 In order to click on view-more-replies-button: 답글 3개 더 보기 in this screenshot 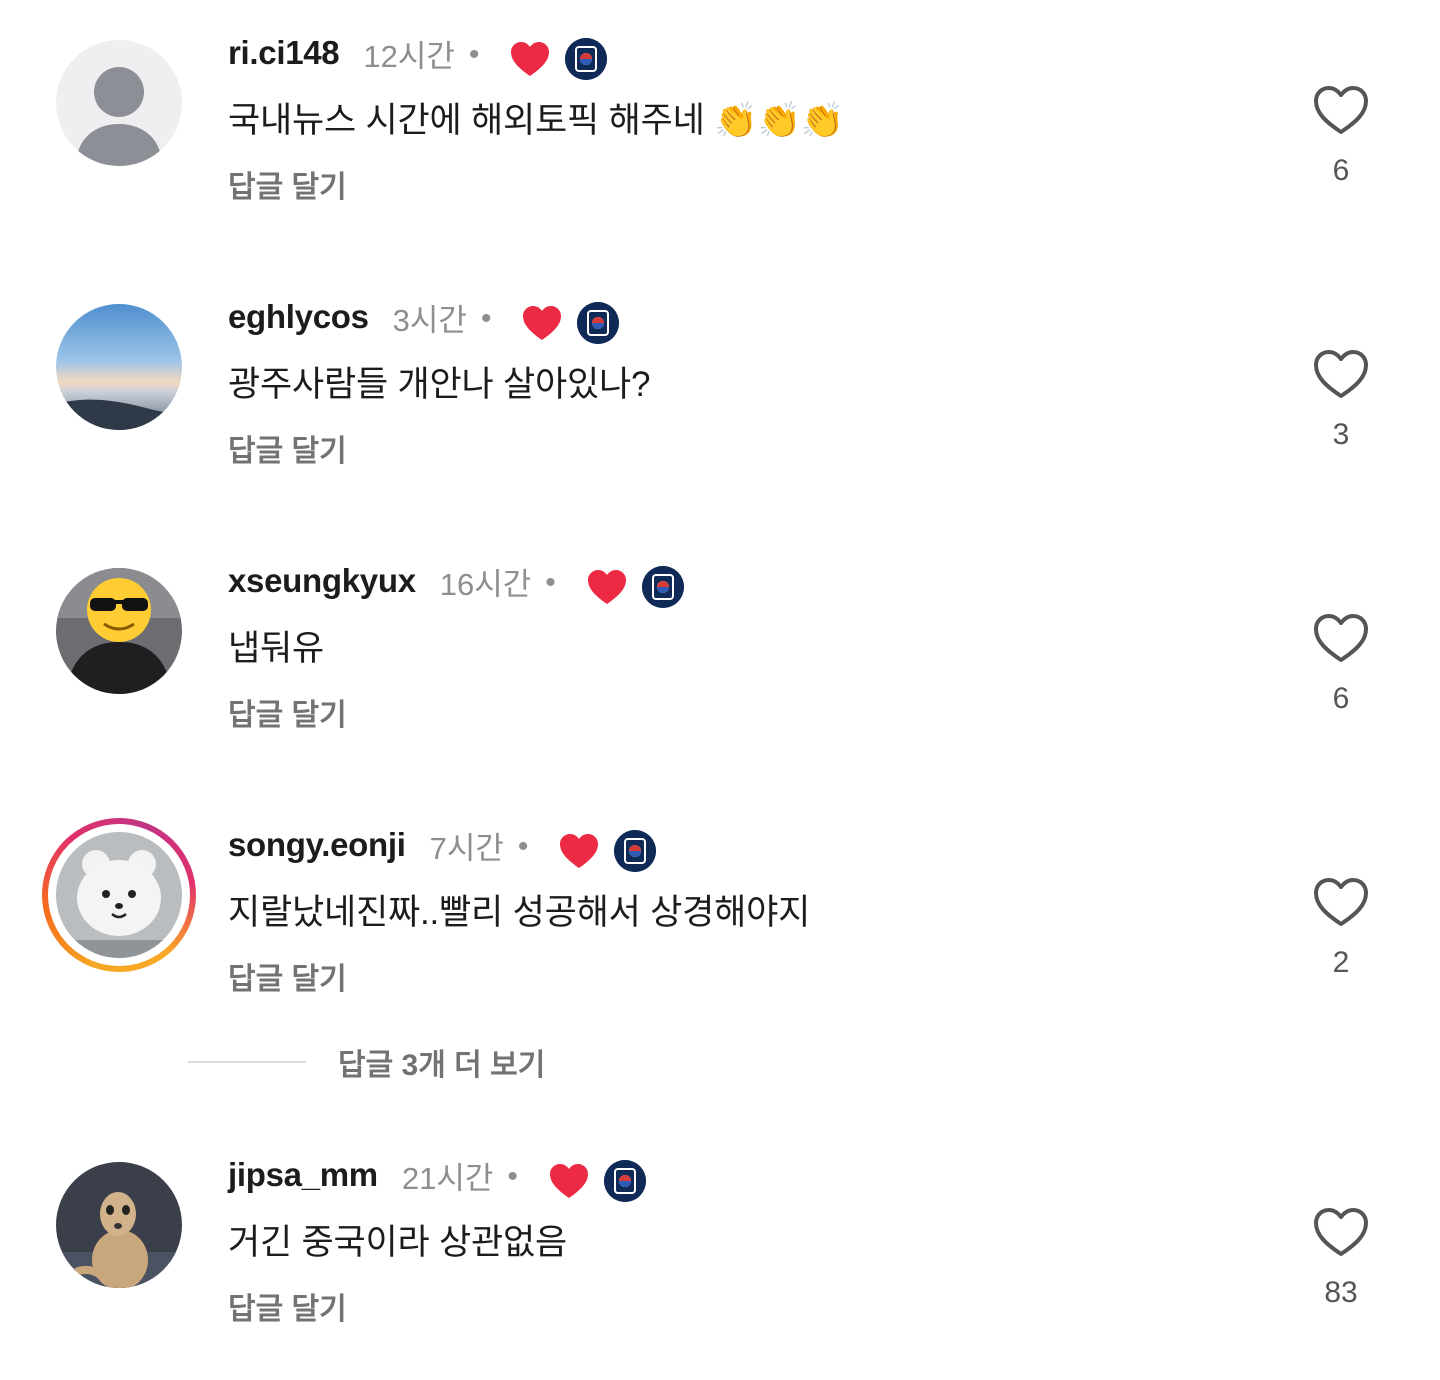, I will do `click(366, 1062)`.